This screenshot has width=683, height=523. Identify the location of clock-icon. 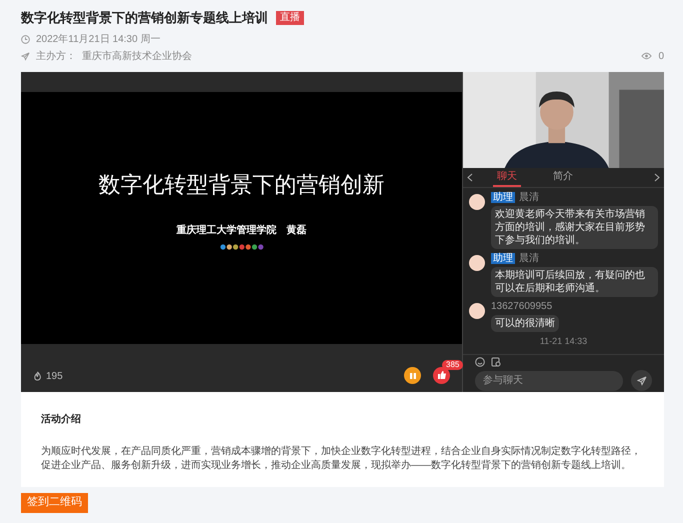
(25, 39).